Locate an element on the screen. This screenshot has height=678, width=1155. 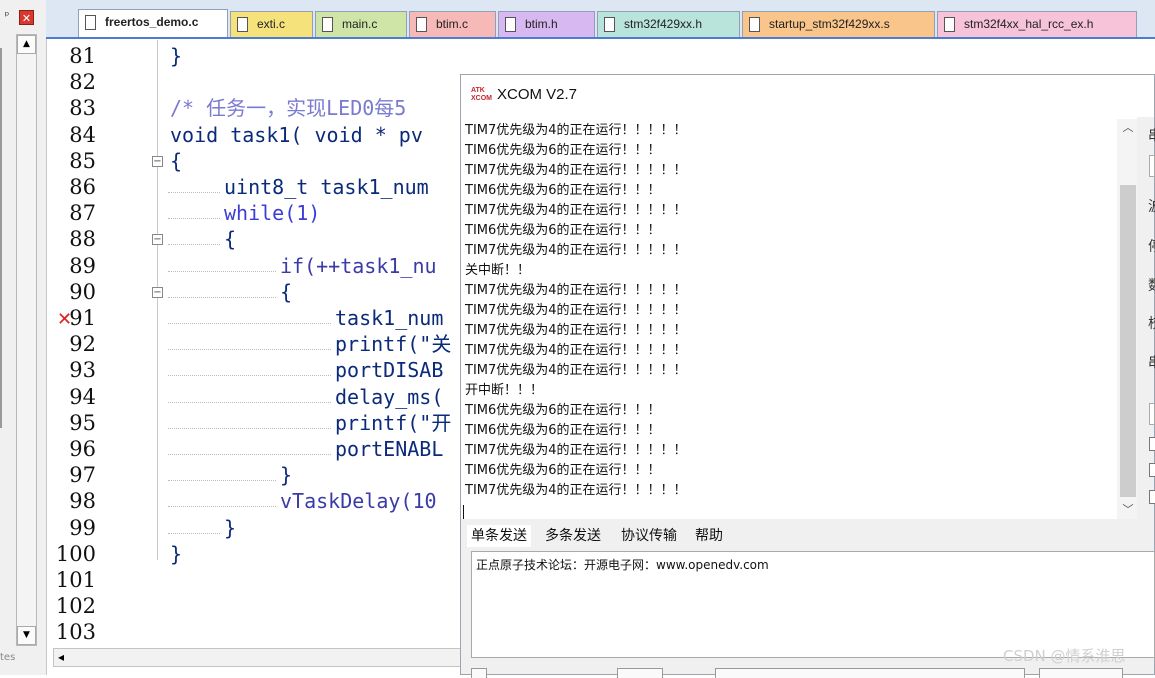
line-number: 82 is located at coordinates (82, 82).